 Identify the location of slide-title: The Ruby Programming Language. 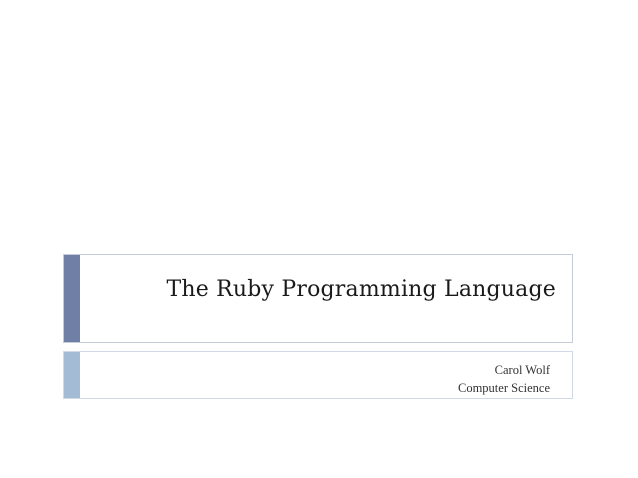
(361, 289).